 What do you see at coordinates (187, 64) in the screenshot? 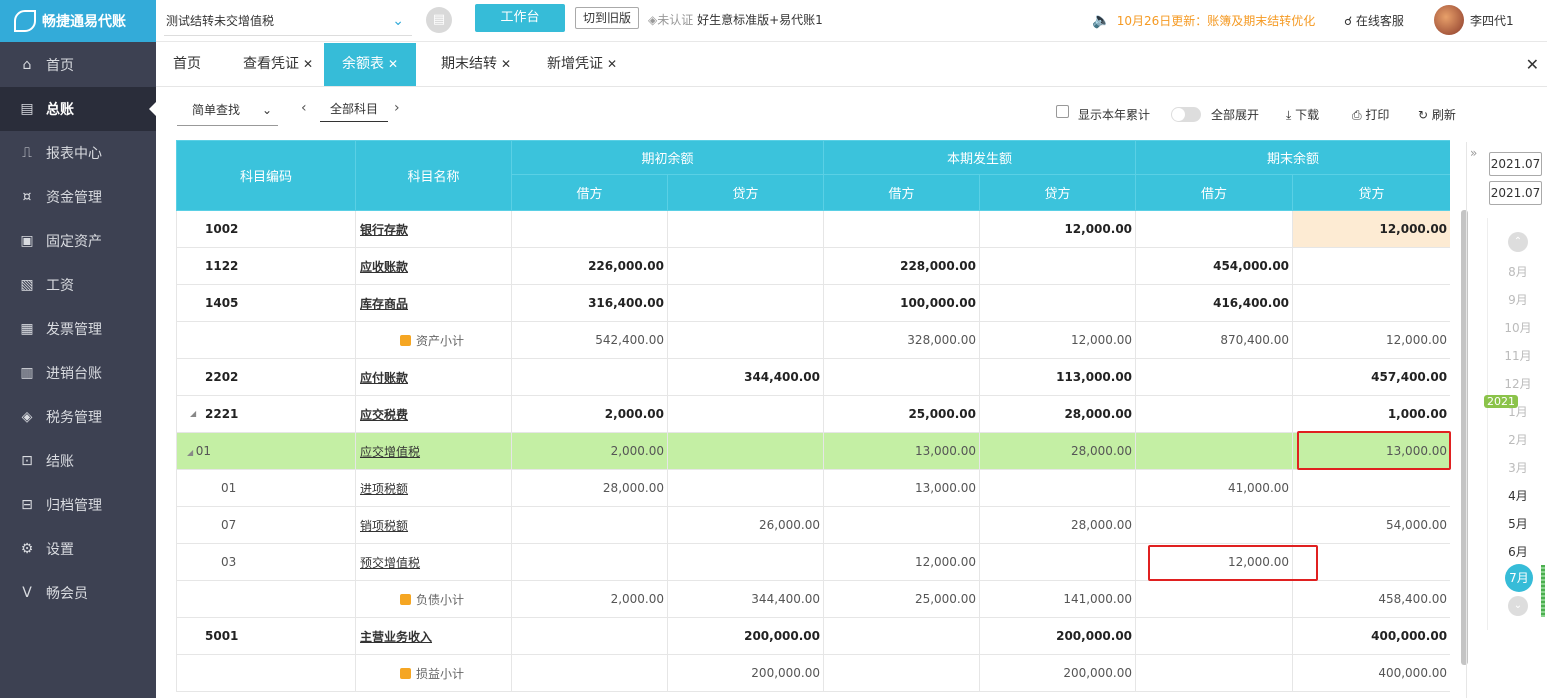
I see `tab-home: 首页` at bounding box center [187, 64].